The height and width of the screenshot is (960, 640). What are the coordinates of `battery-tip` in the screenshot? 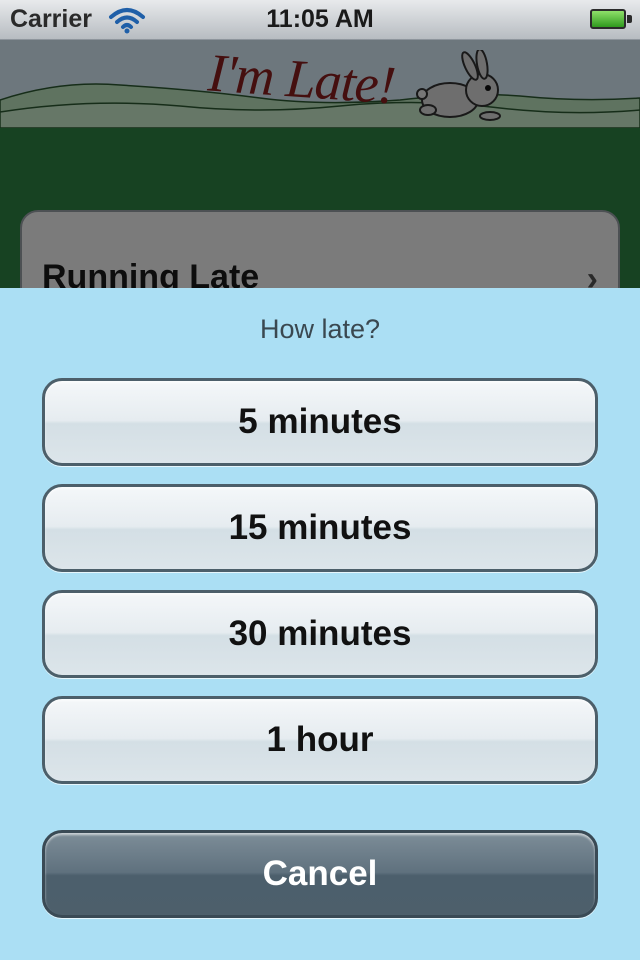 It's located at (629, 19).